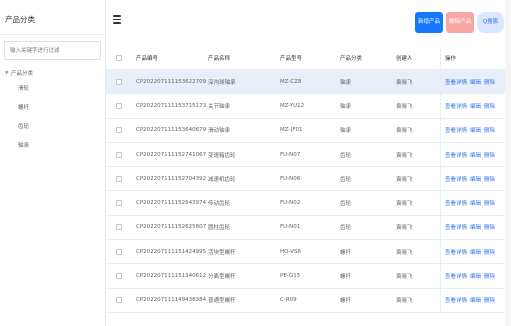  I want to click on cell-name: 活块型螺杆, so click(222, 252).